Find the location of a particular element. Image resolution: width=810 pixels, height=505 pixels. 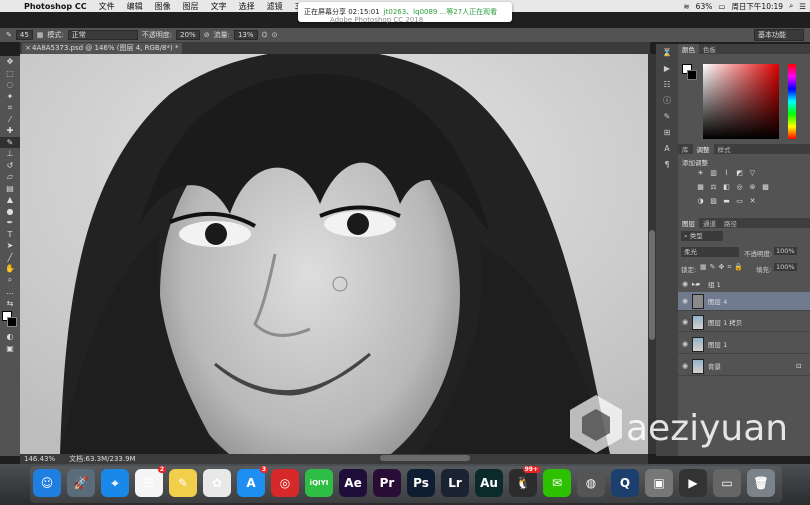

properties-icon: ☷ is located at coordinates (667, 84).